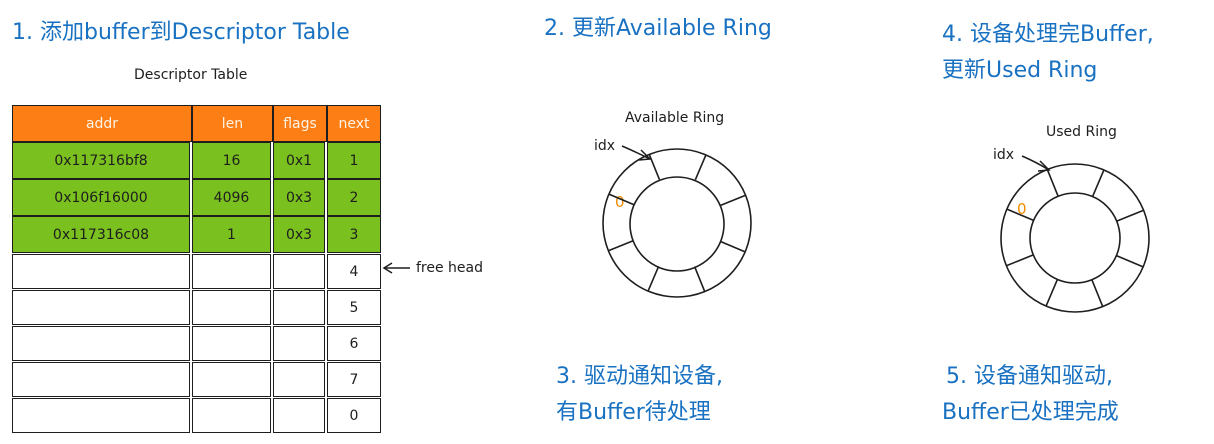  Describe the element at coordinates (396, 268) in the screenshot. I see `free-head-arrow` at that location.